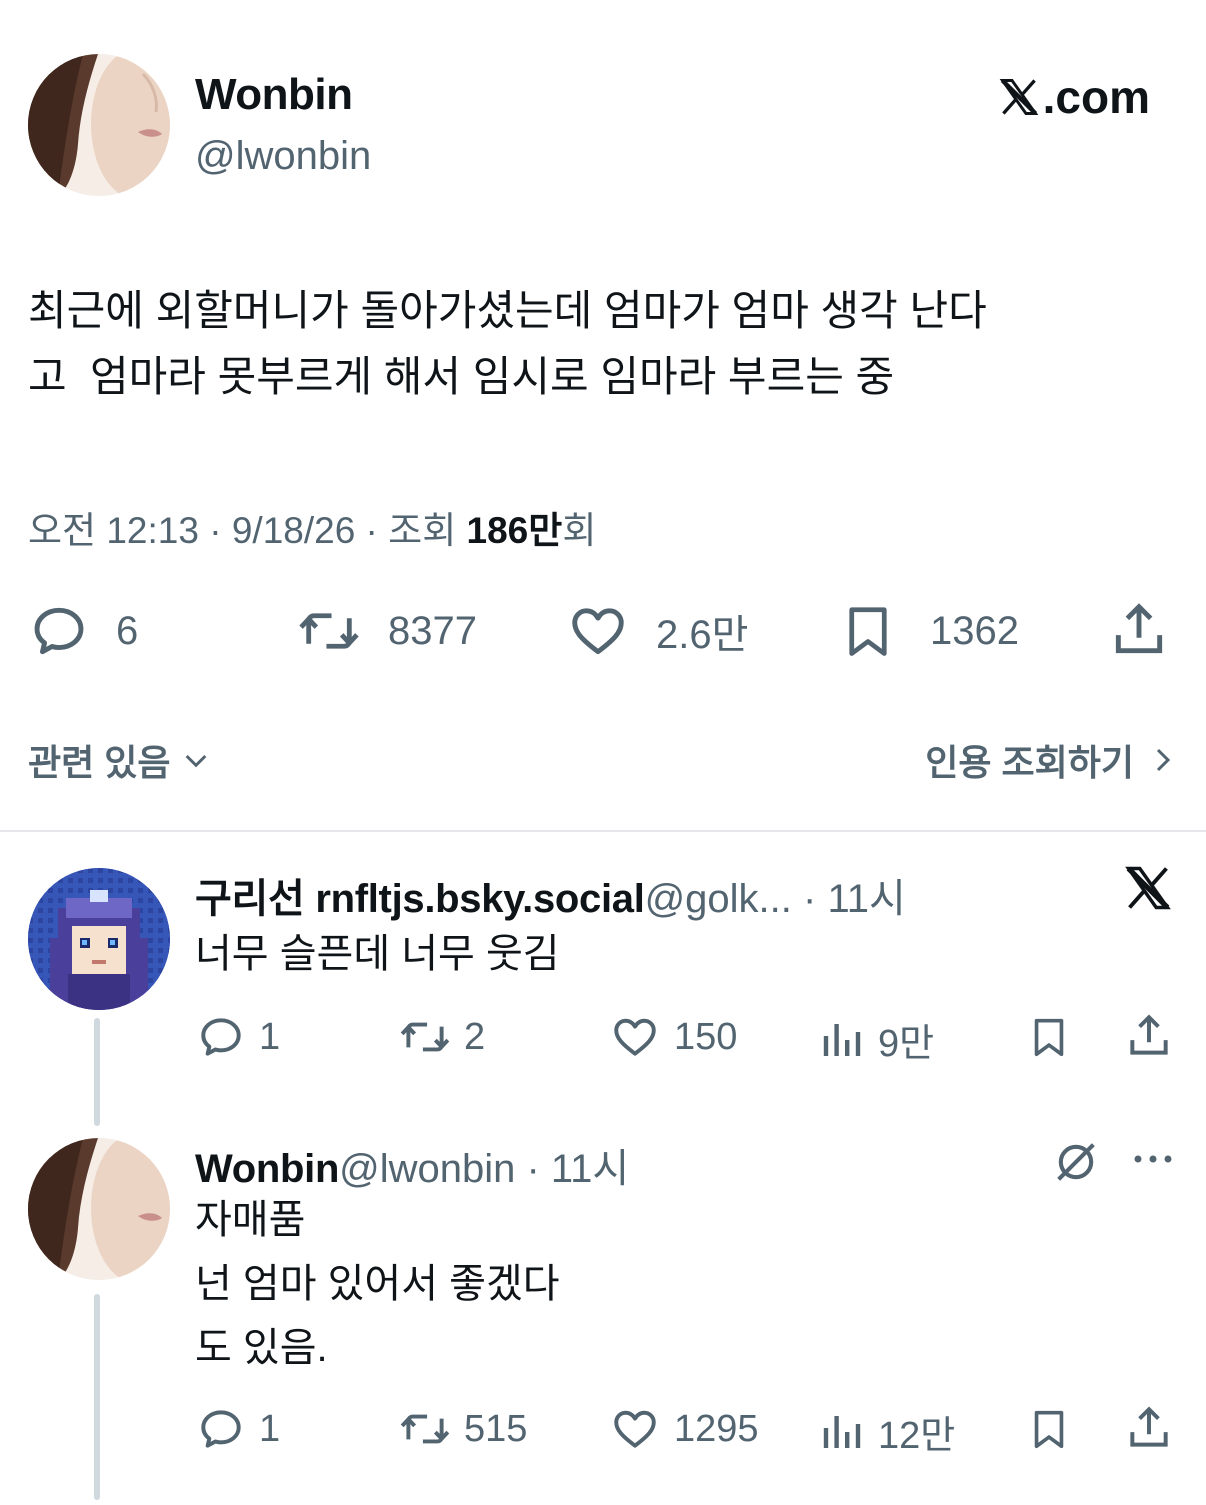  Describe the element at coordinates (906, 1044) in the screenshot. I see `view-count: 9만` at that location.